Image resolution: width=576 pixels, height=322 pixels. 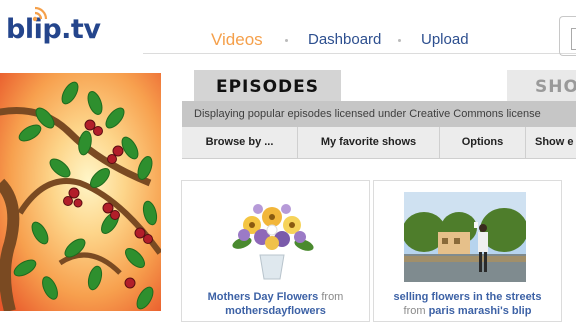 What do you see at coordinates (275, 311) in the screenshot?
I see `episode-author: mothersdayflowers` at bounding box center [275, 311].